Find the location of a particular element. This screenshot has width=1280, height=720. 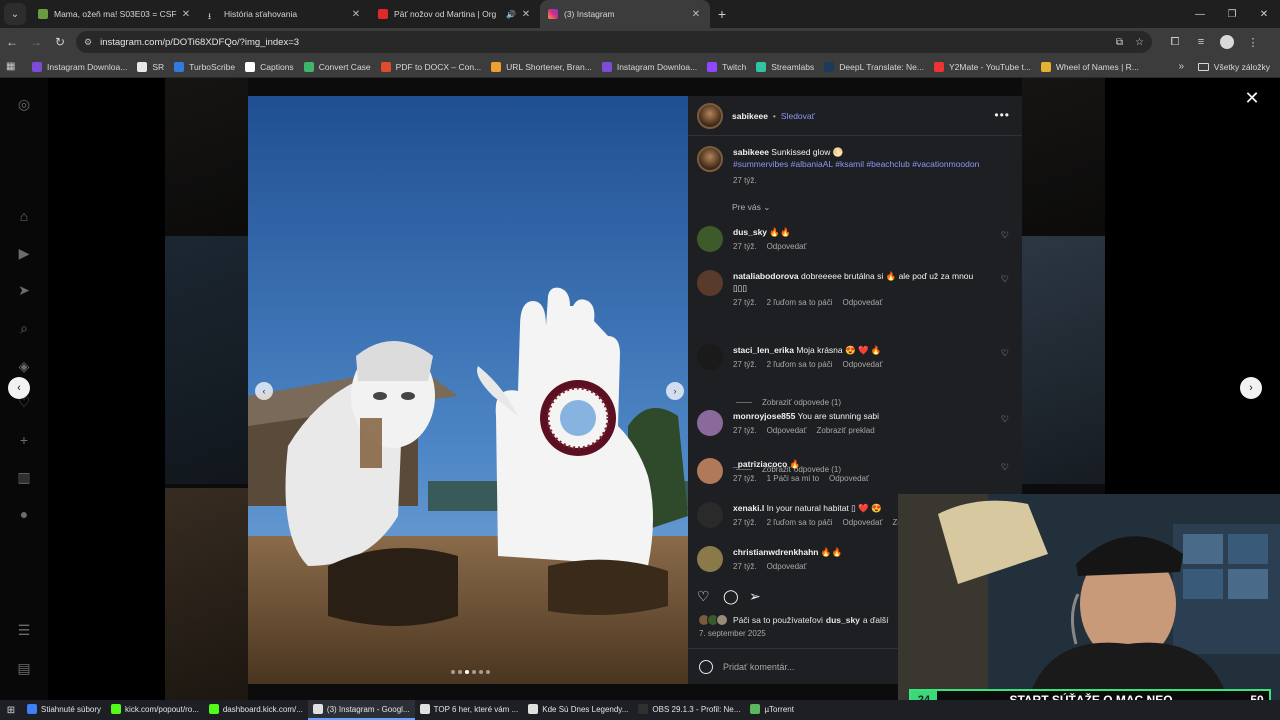

reels-icon: ▶ is located at coordinates (24, 253).